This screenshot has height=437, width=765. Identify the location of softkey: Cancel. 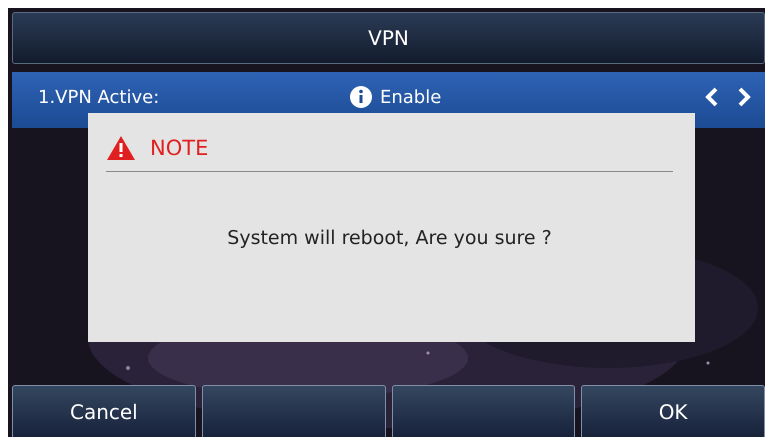
(104, 411).